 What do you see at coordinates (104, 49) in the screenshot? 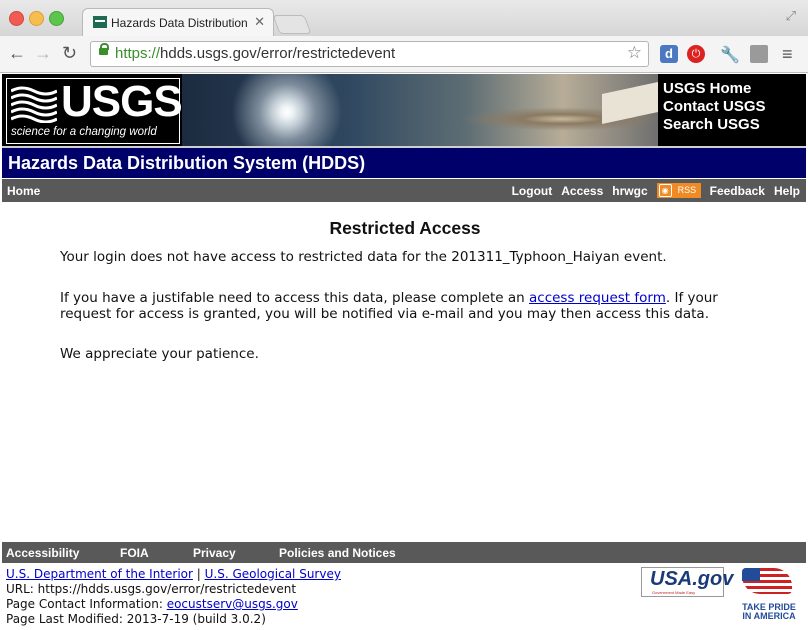
I see `lock-icon` at bounding box center [104, 49].